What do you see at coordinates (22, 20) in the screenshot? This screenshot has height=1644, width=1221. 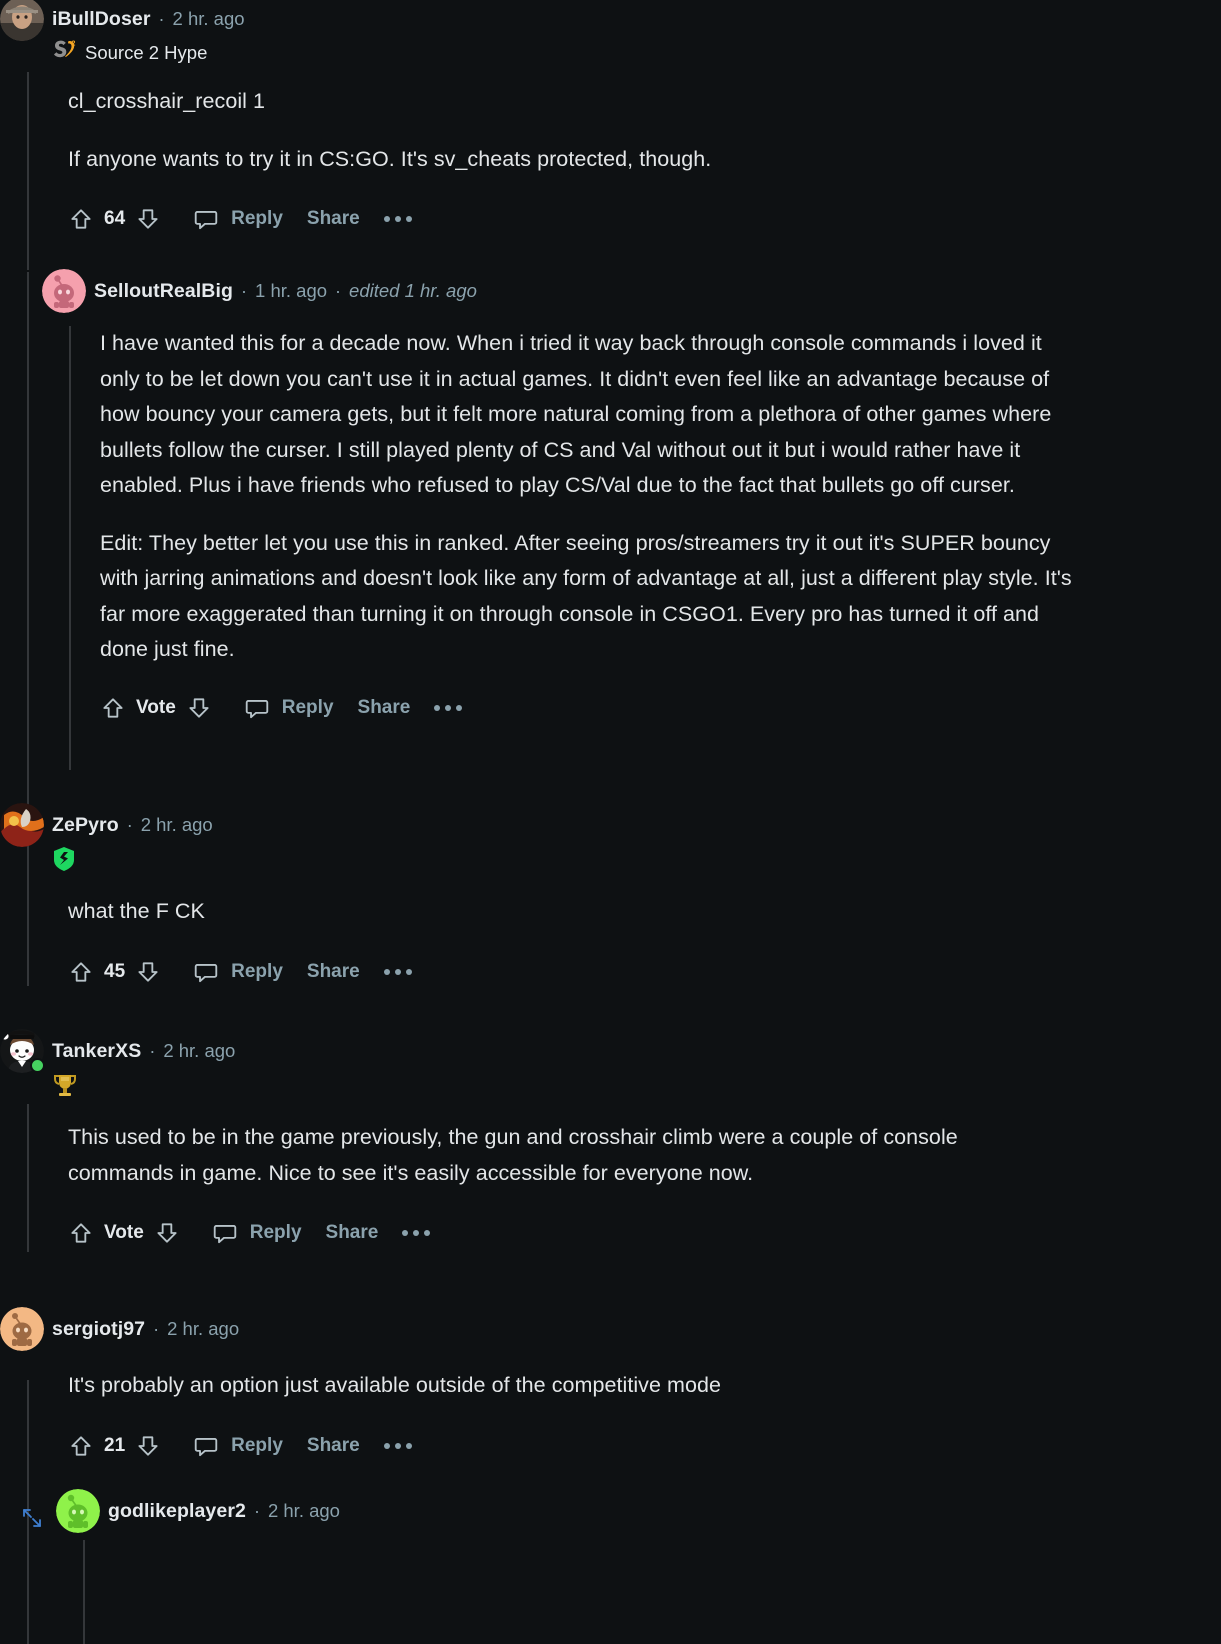 I see `user-avatar-ibulldoser` at bounding box center [22, 20].